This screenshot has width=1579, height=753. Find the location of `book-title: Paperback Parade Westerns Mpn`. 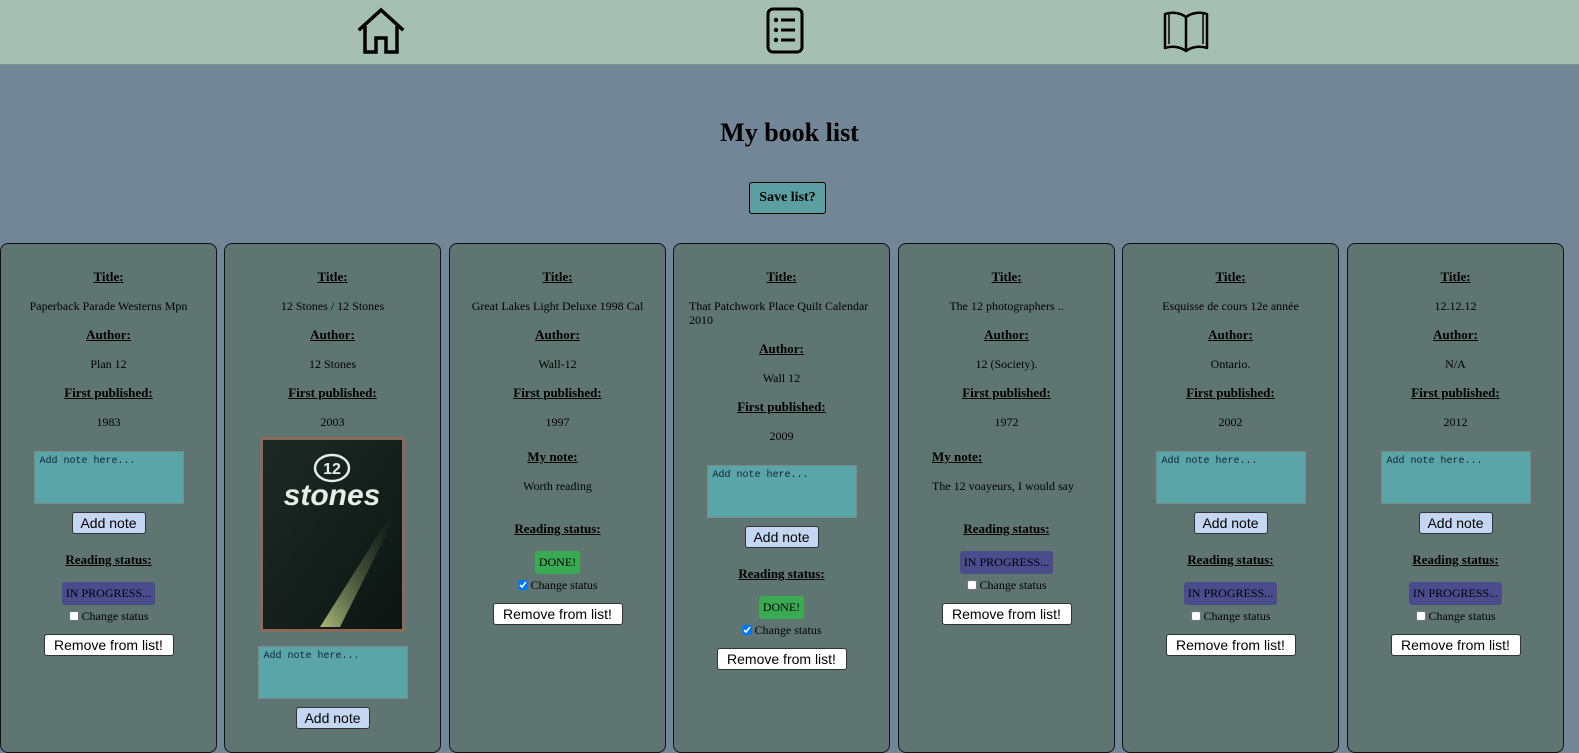

book-title: Paperback Parade Westerns Mpn is located at coordinates (108, 306).